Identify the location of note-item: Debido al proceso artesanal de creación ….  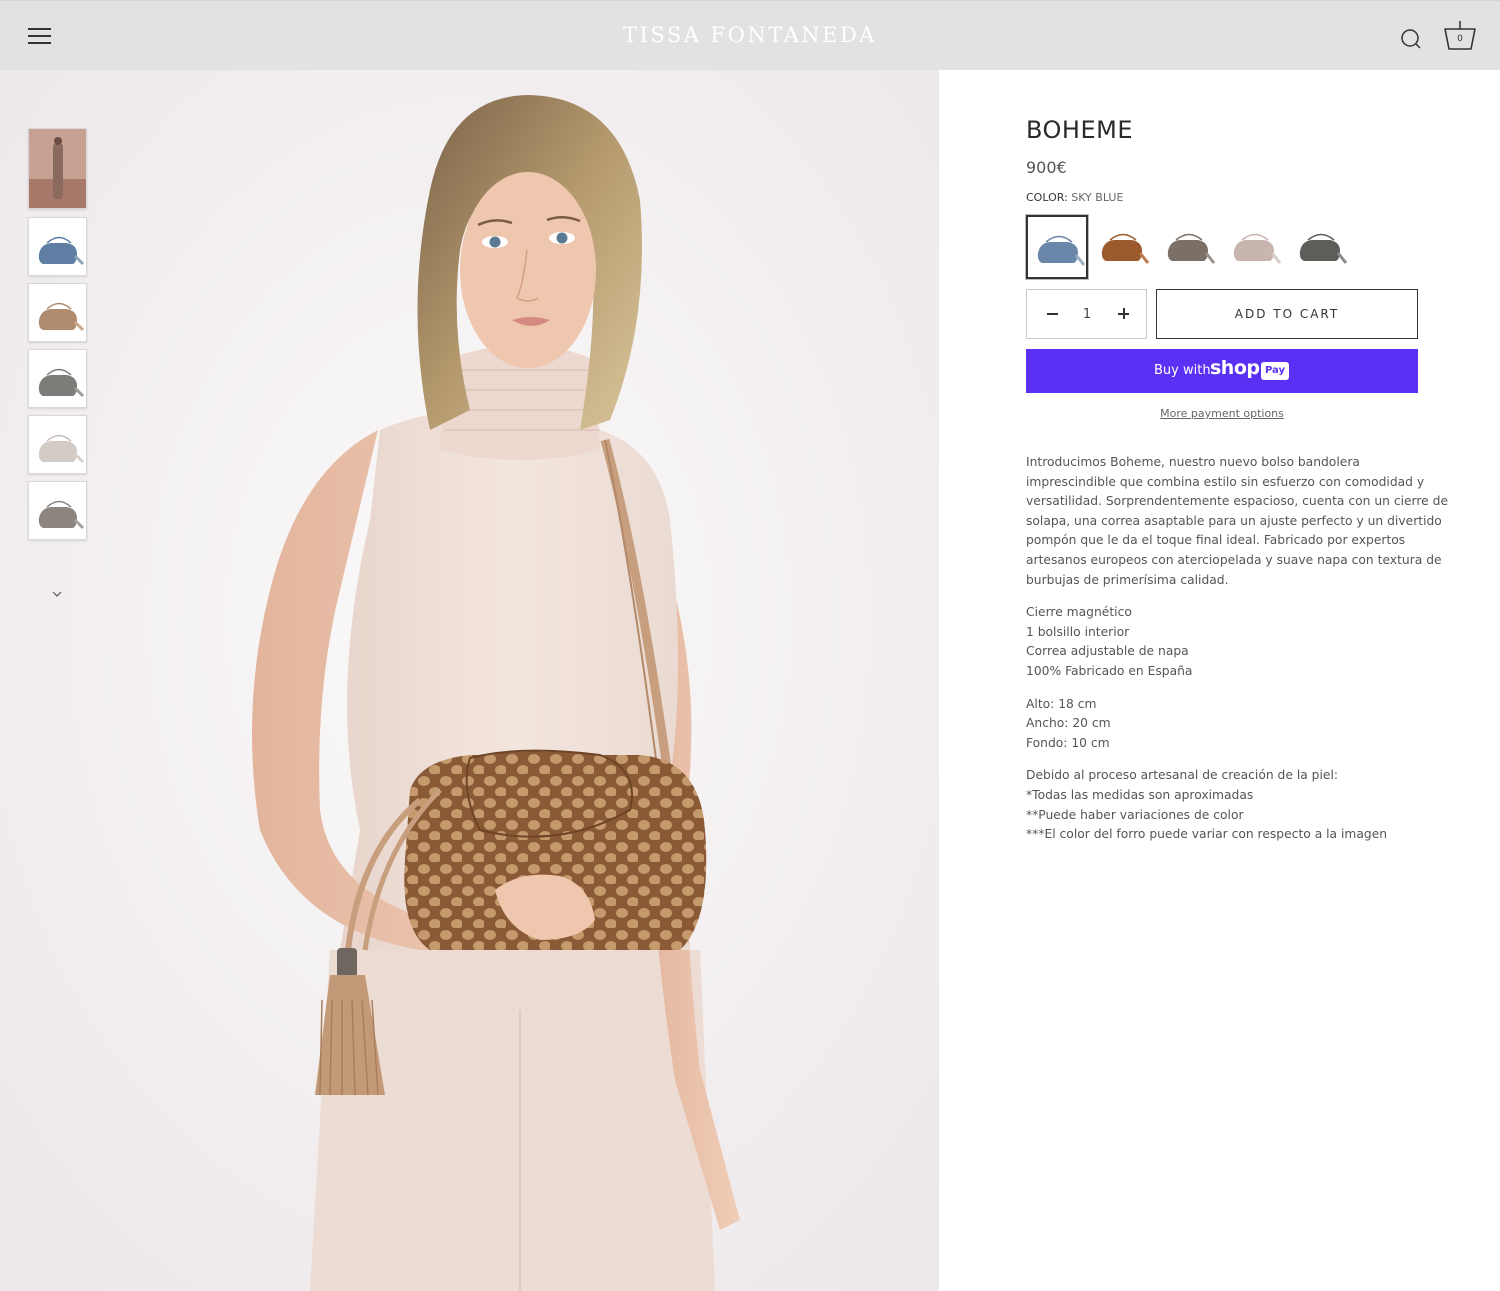
(1182, 775).